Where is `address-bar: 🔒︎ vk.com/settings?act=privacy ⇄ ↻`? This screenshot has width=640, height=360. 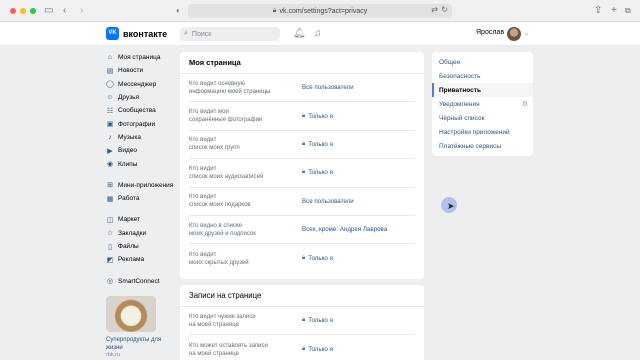
address-bar: 🔒︎ vk.com/settings?act=privacy ⇄ ↻ is located at coordinates (320, 11).